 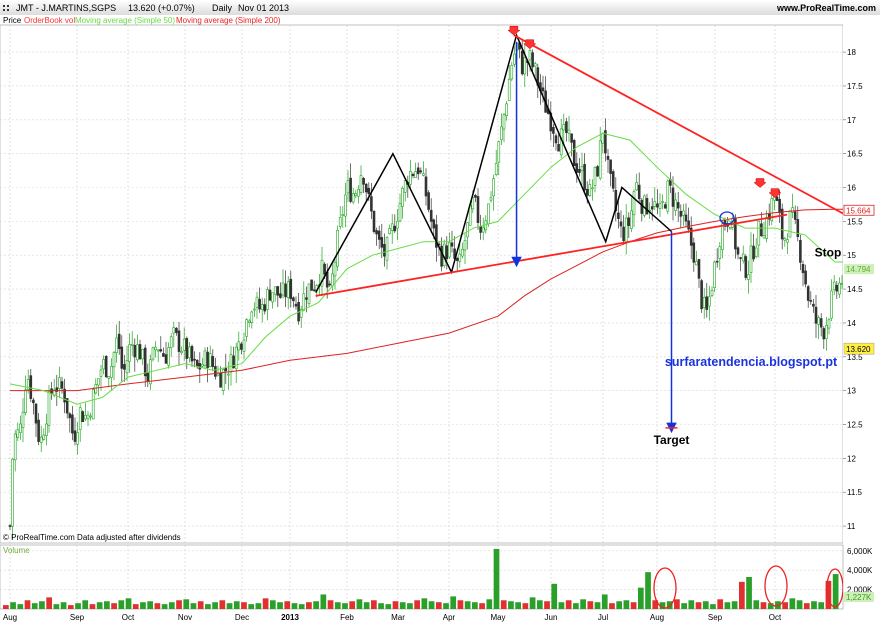 I want to click on header-date: Nov 01 2013, so click(x=263, y=8).